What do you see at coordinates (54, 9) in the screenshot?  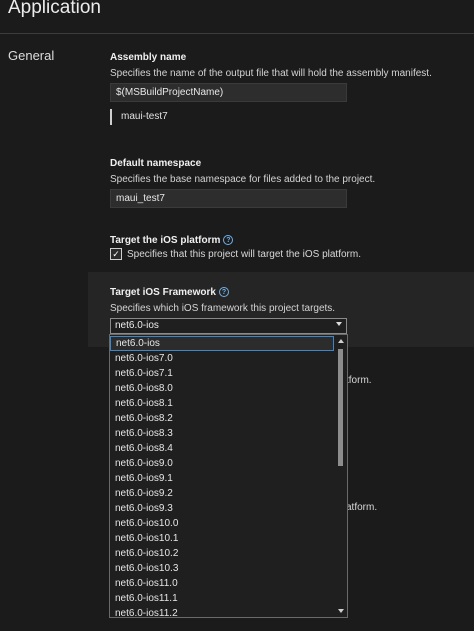 I see `page-title: Application` at bounding box center [54, 9].